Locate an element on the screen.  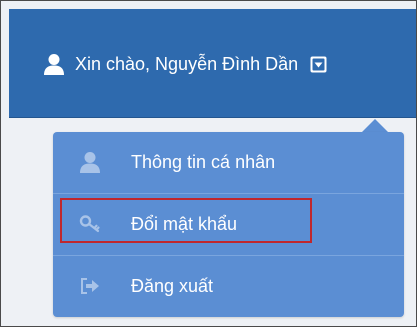
caret-down-box-icon is located at coordinates (318, 64).